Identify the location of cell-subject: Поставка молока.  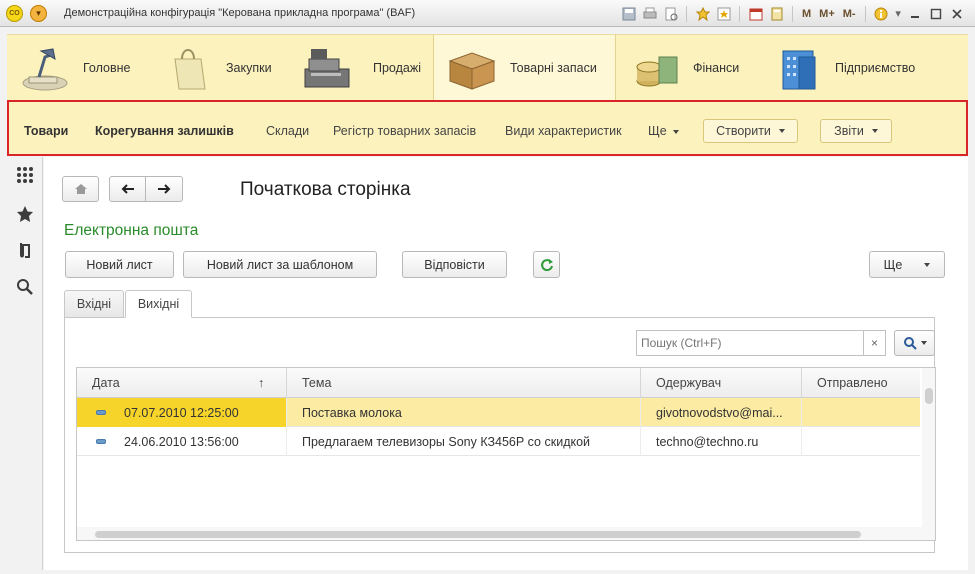
(464, 412).